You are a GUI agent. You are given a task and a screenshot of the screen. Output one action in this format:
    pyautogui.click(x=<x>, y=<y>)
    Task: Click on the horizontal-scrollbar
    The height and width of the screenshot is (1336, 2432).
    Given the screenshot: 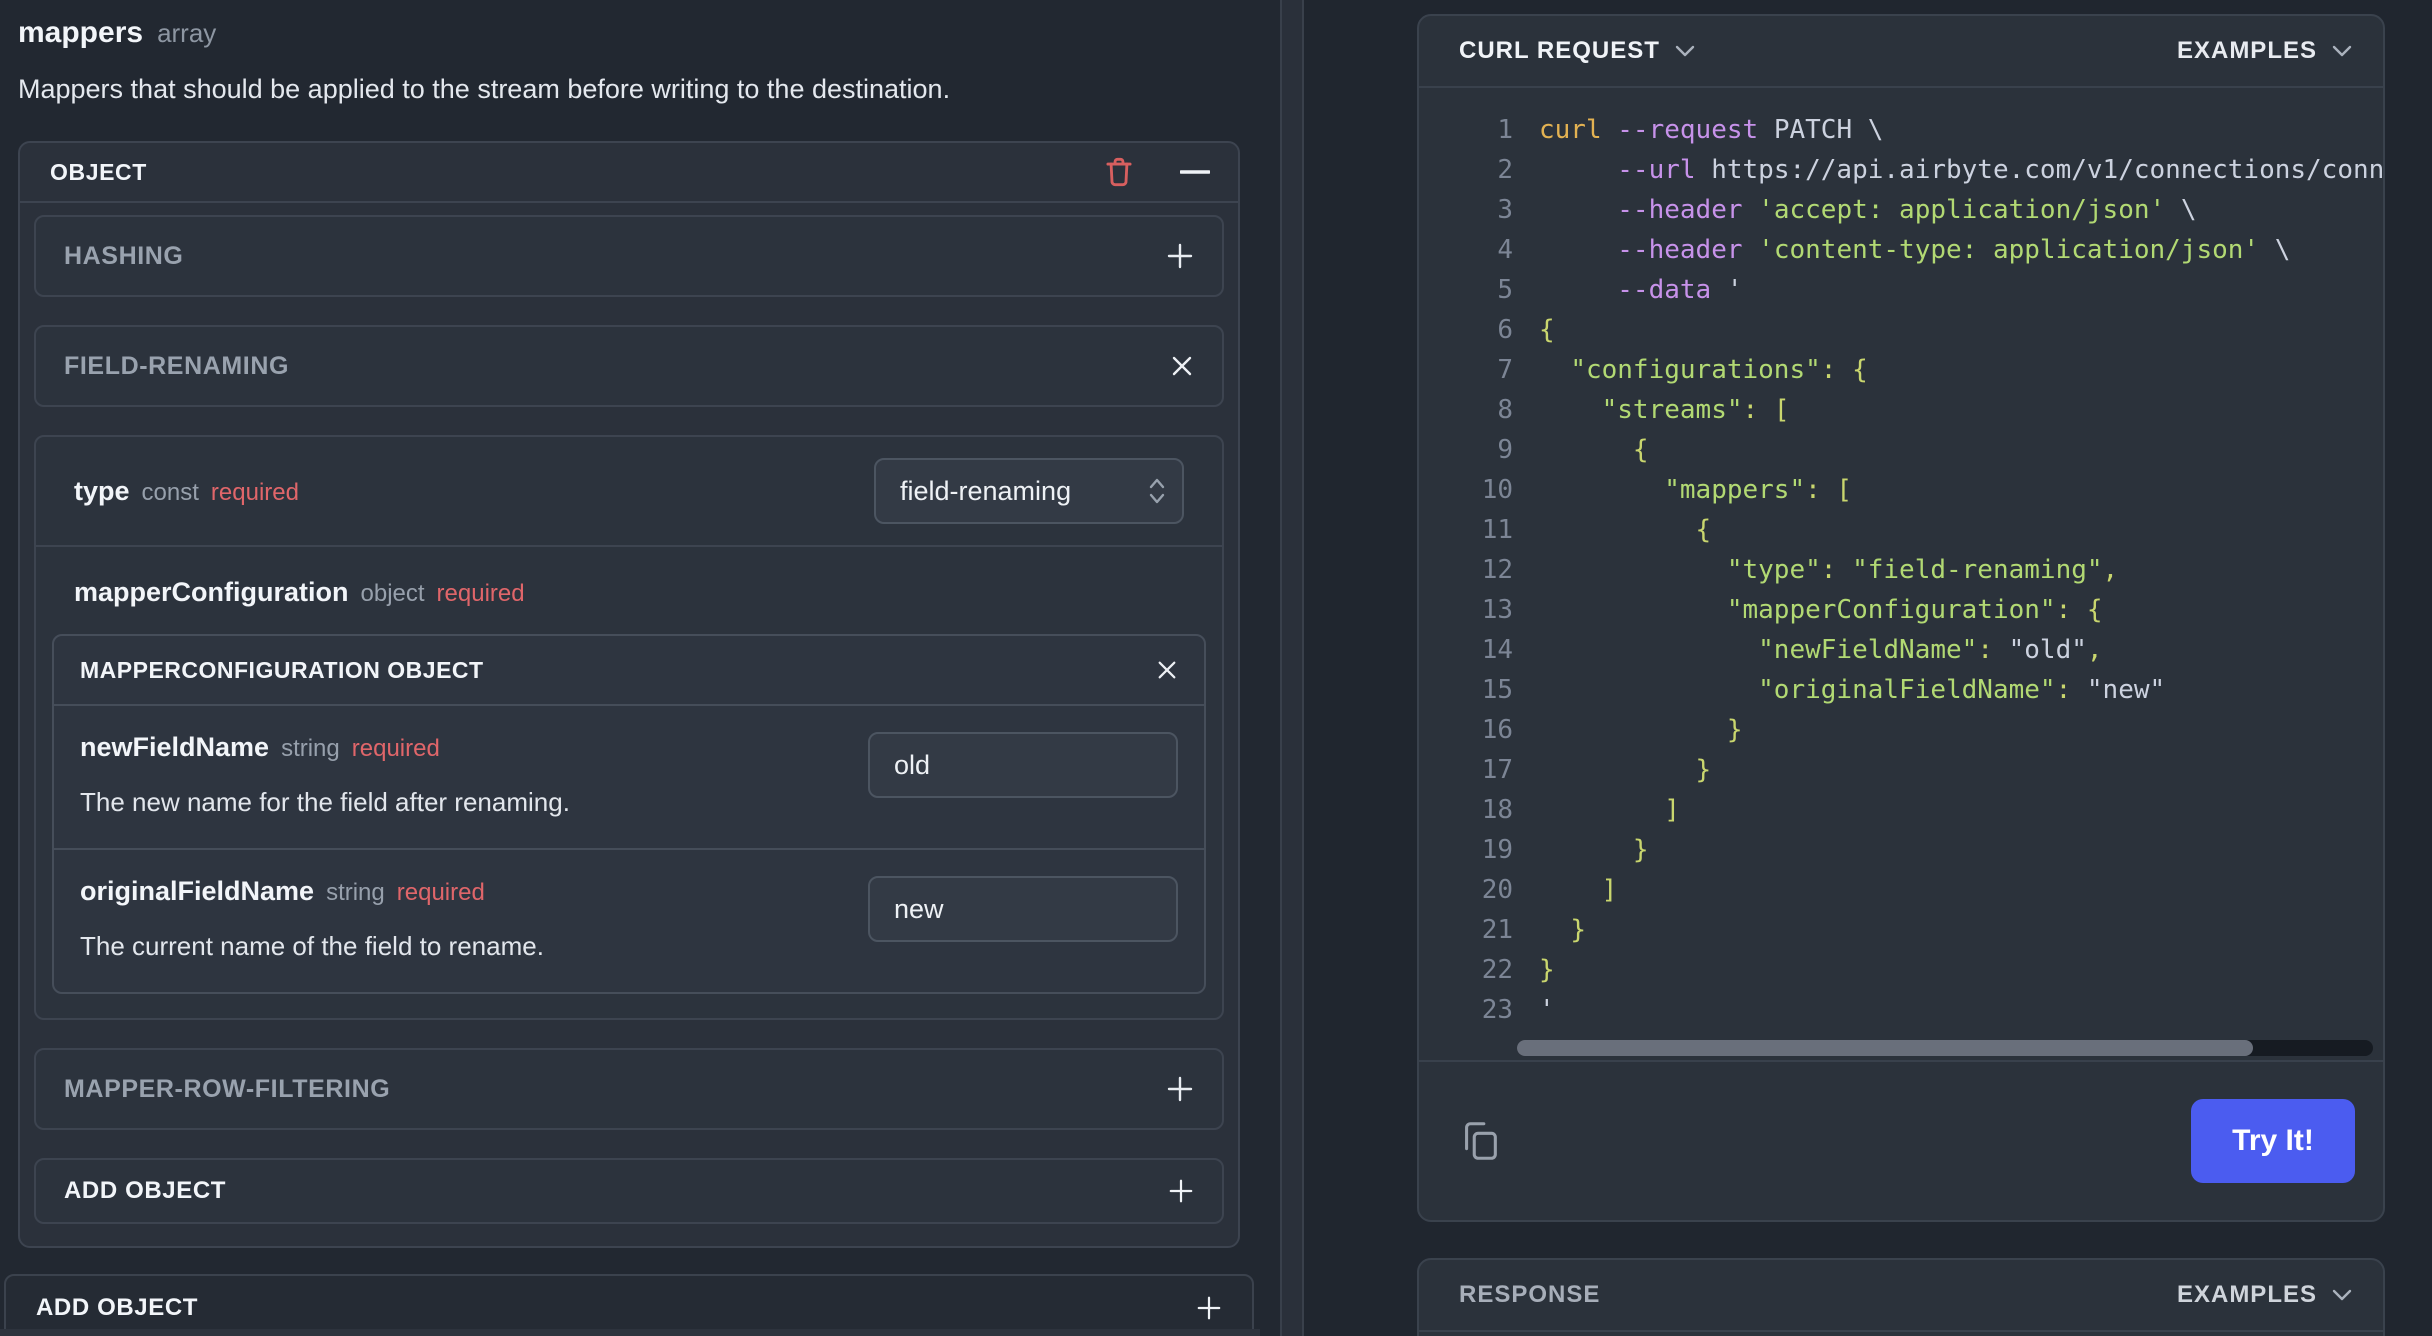 What is the action you would take?
    pyautogui.click(x=1945, y=1048)
    